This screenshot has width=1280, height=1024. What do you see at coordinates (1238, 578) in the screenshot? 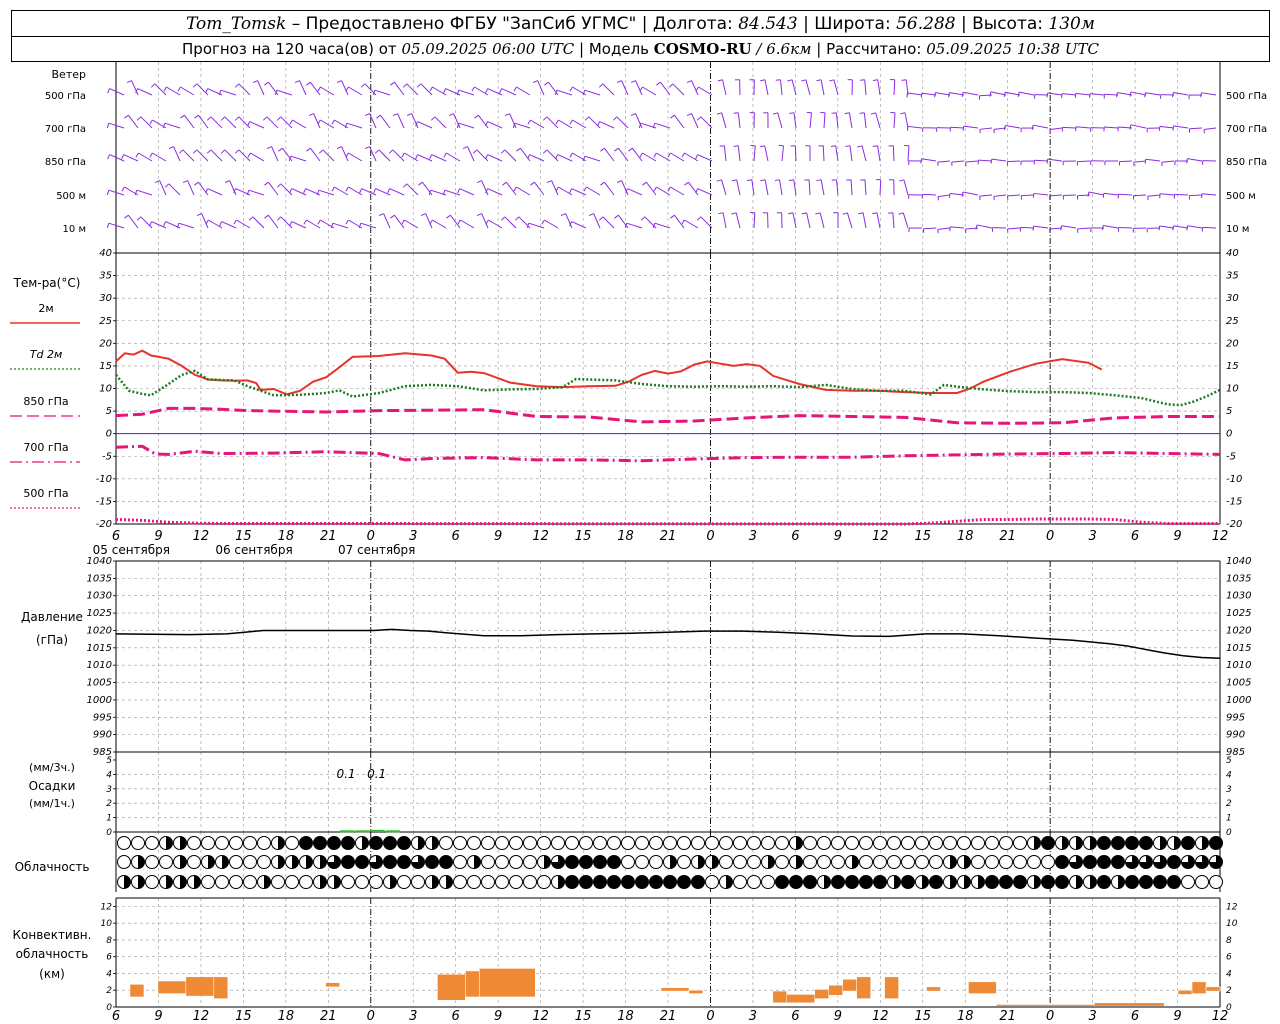
I see `pressure-tick-label-right: 1035` at bounding box center [1238, 578].